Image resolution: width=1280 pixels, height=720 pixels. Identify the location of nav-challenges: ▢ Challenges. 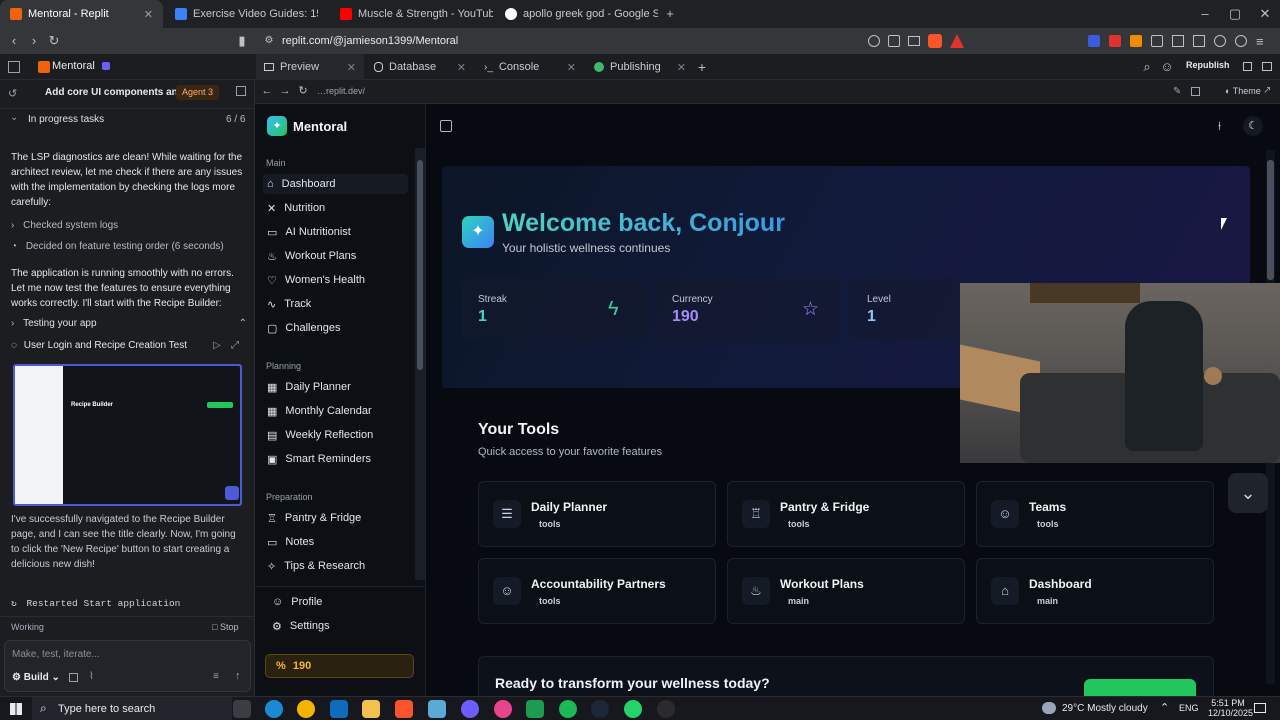
(339, 328).